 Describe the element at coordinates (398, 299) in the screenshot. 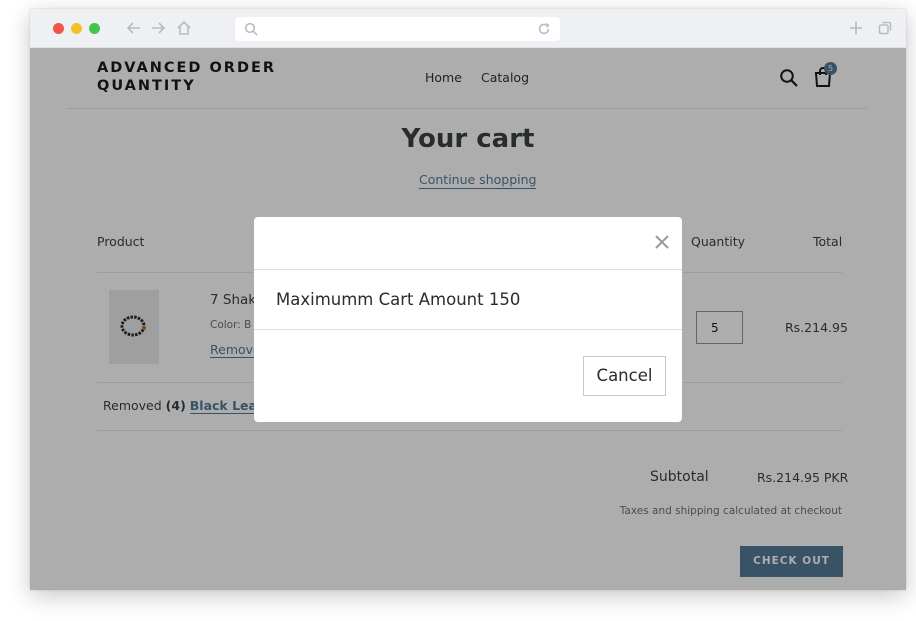

I see `modal-message: Maximumm Cart Amount 150` at that location.